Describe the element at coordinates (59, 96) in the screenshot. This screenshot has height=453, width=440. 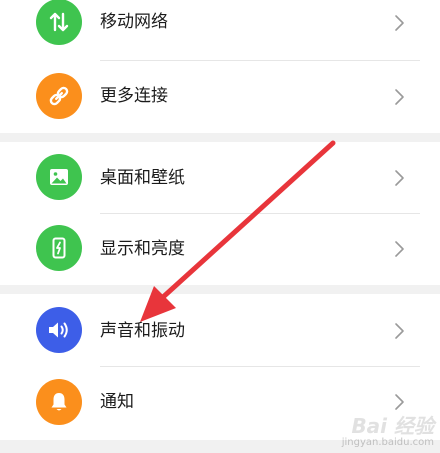
I see `link-icon` at that location.